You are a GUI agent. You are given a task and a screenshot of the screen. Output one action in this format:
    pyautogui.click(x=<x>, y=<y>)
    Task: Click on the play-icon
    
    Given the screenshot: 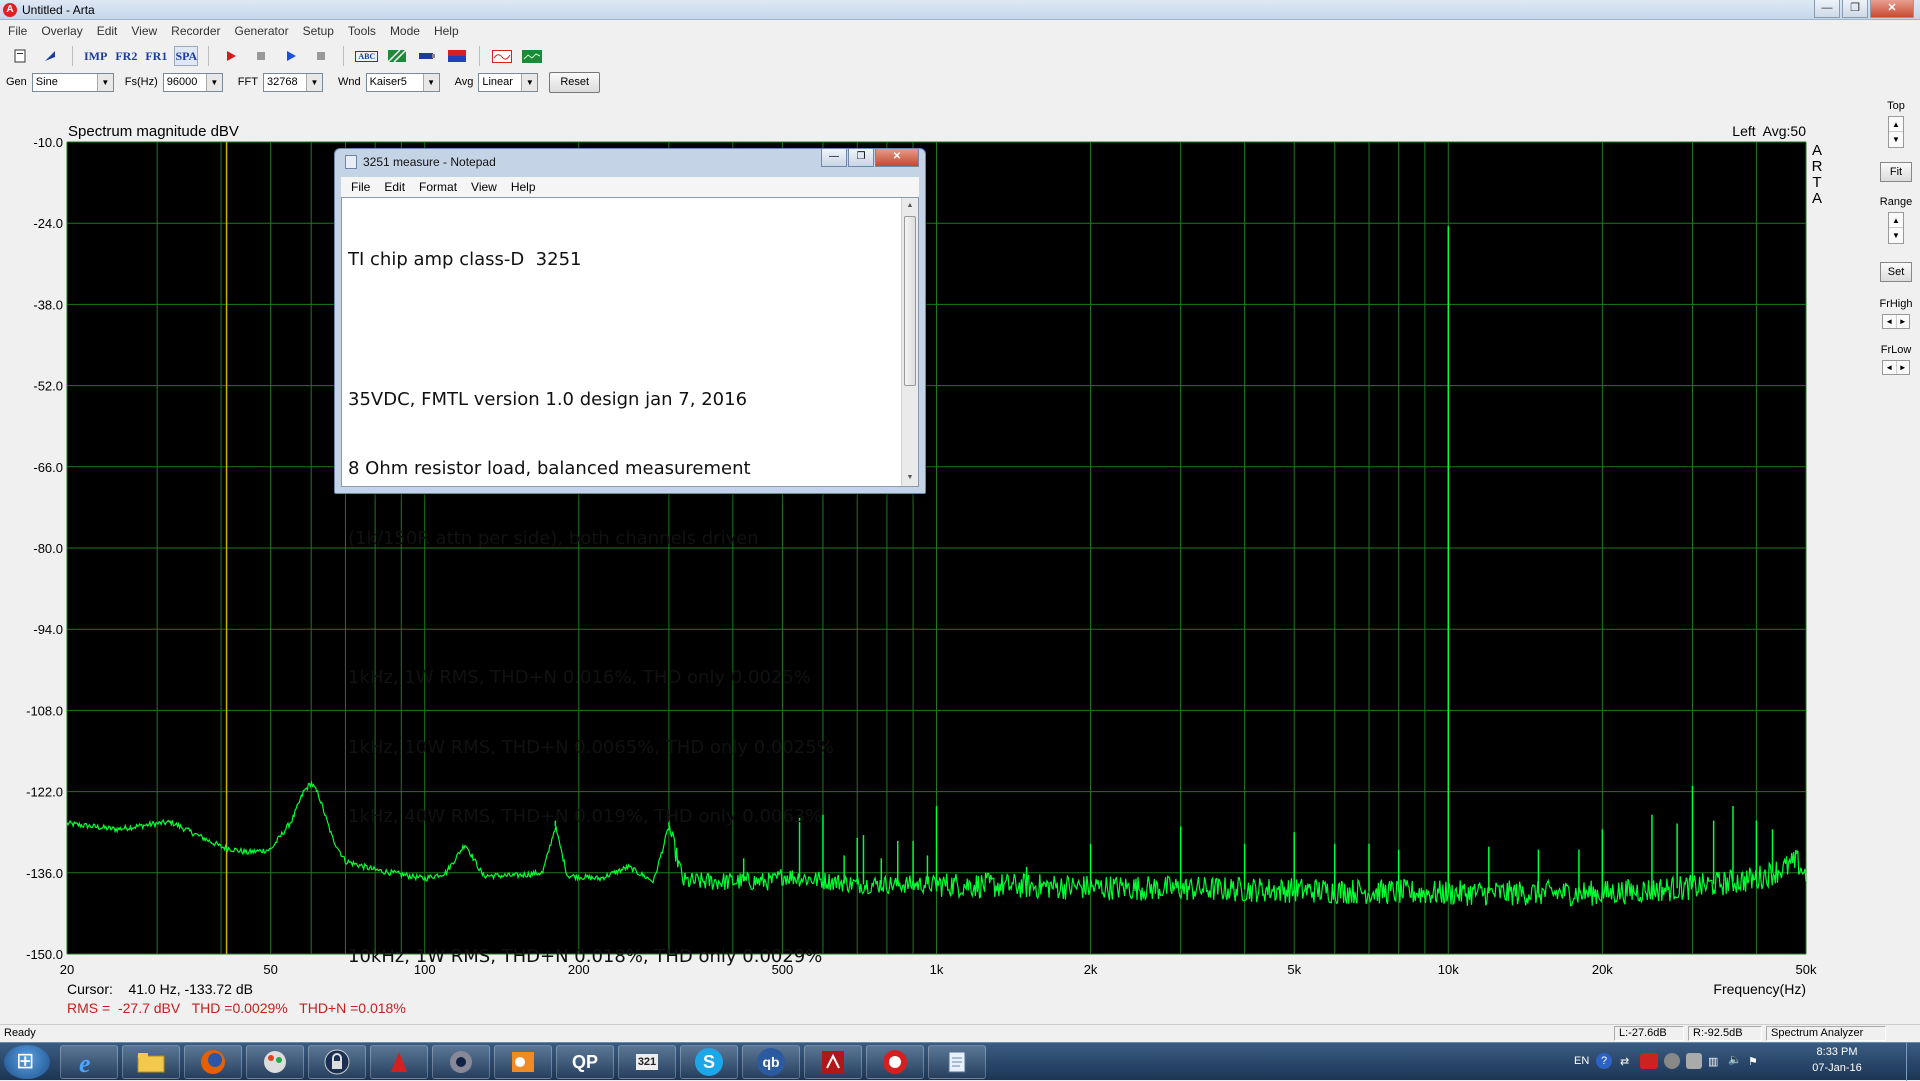 What is the action you would take?
    pyautogui.click(x=291, y=56)
    